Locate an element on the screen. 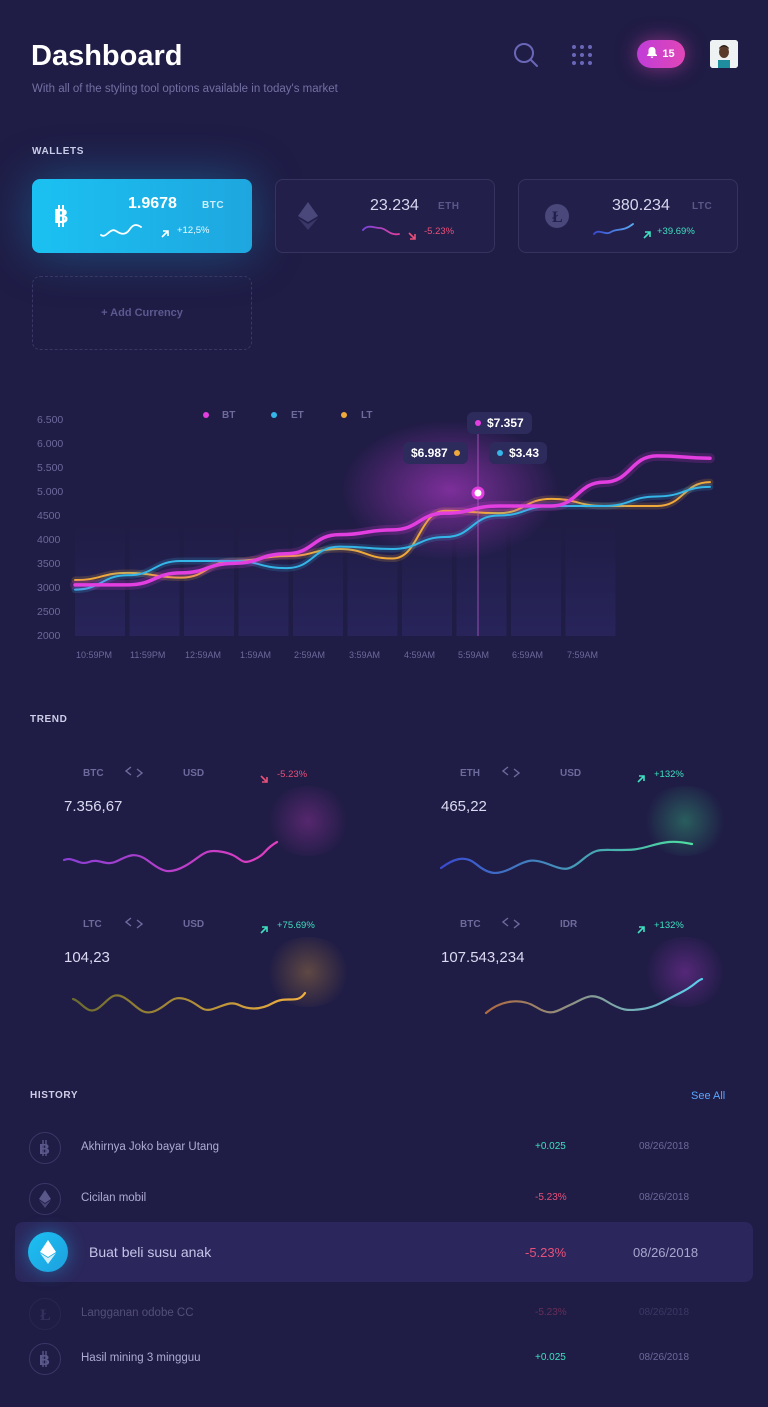 This screenshot has height=1407, width=768. x-tick-label: 1:59AM is located at coordinates (255, 655).